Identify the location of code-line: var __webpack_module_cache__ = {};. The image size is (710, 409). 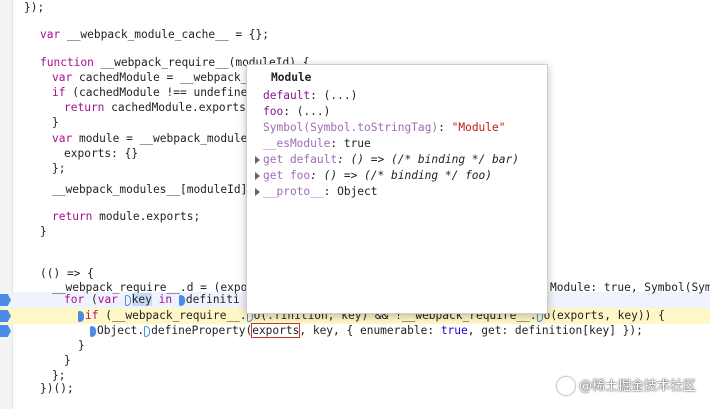
(154, 35).